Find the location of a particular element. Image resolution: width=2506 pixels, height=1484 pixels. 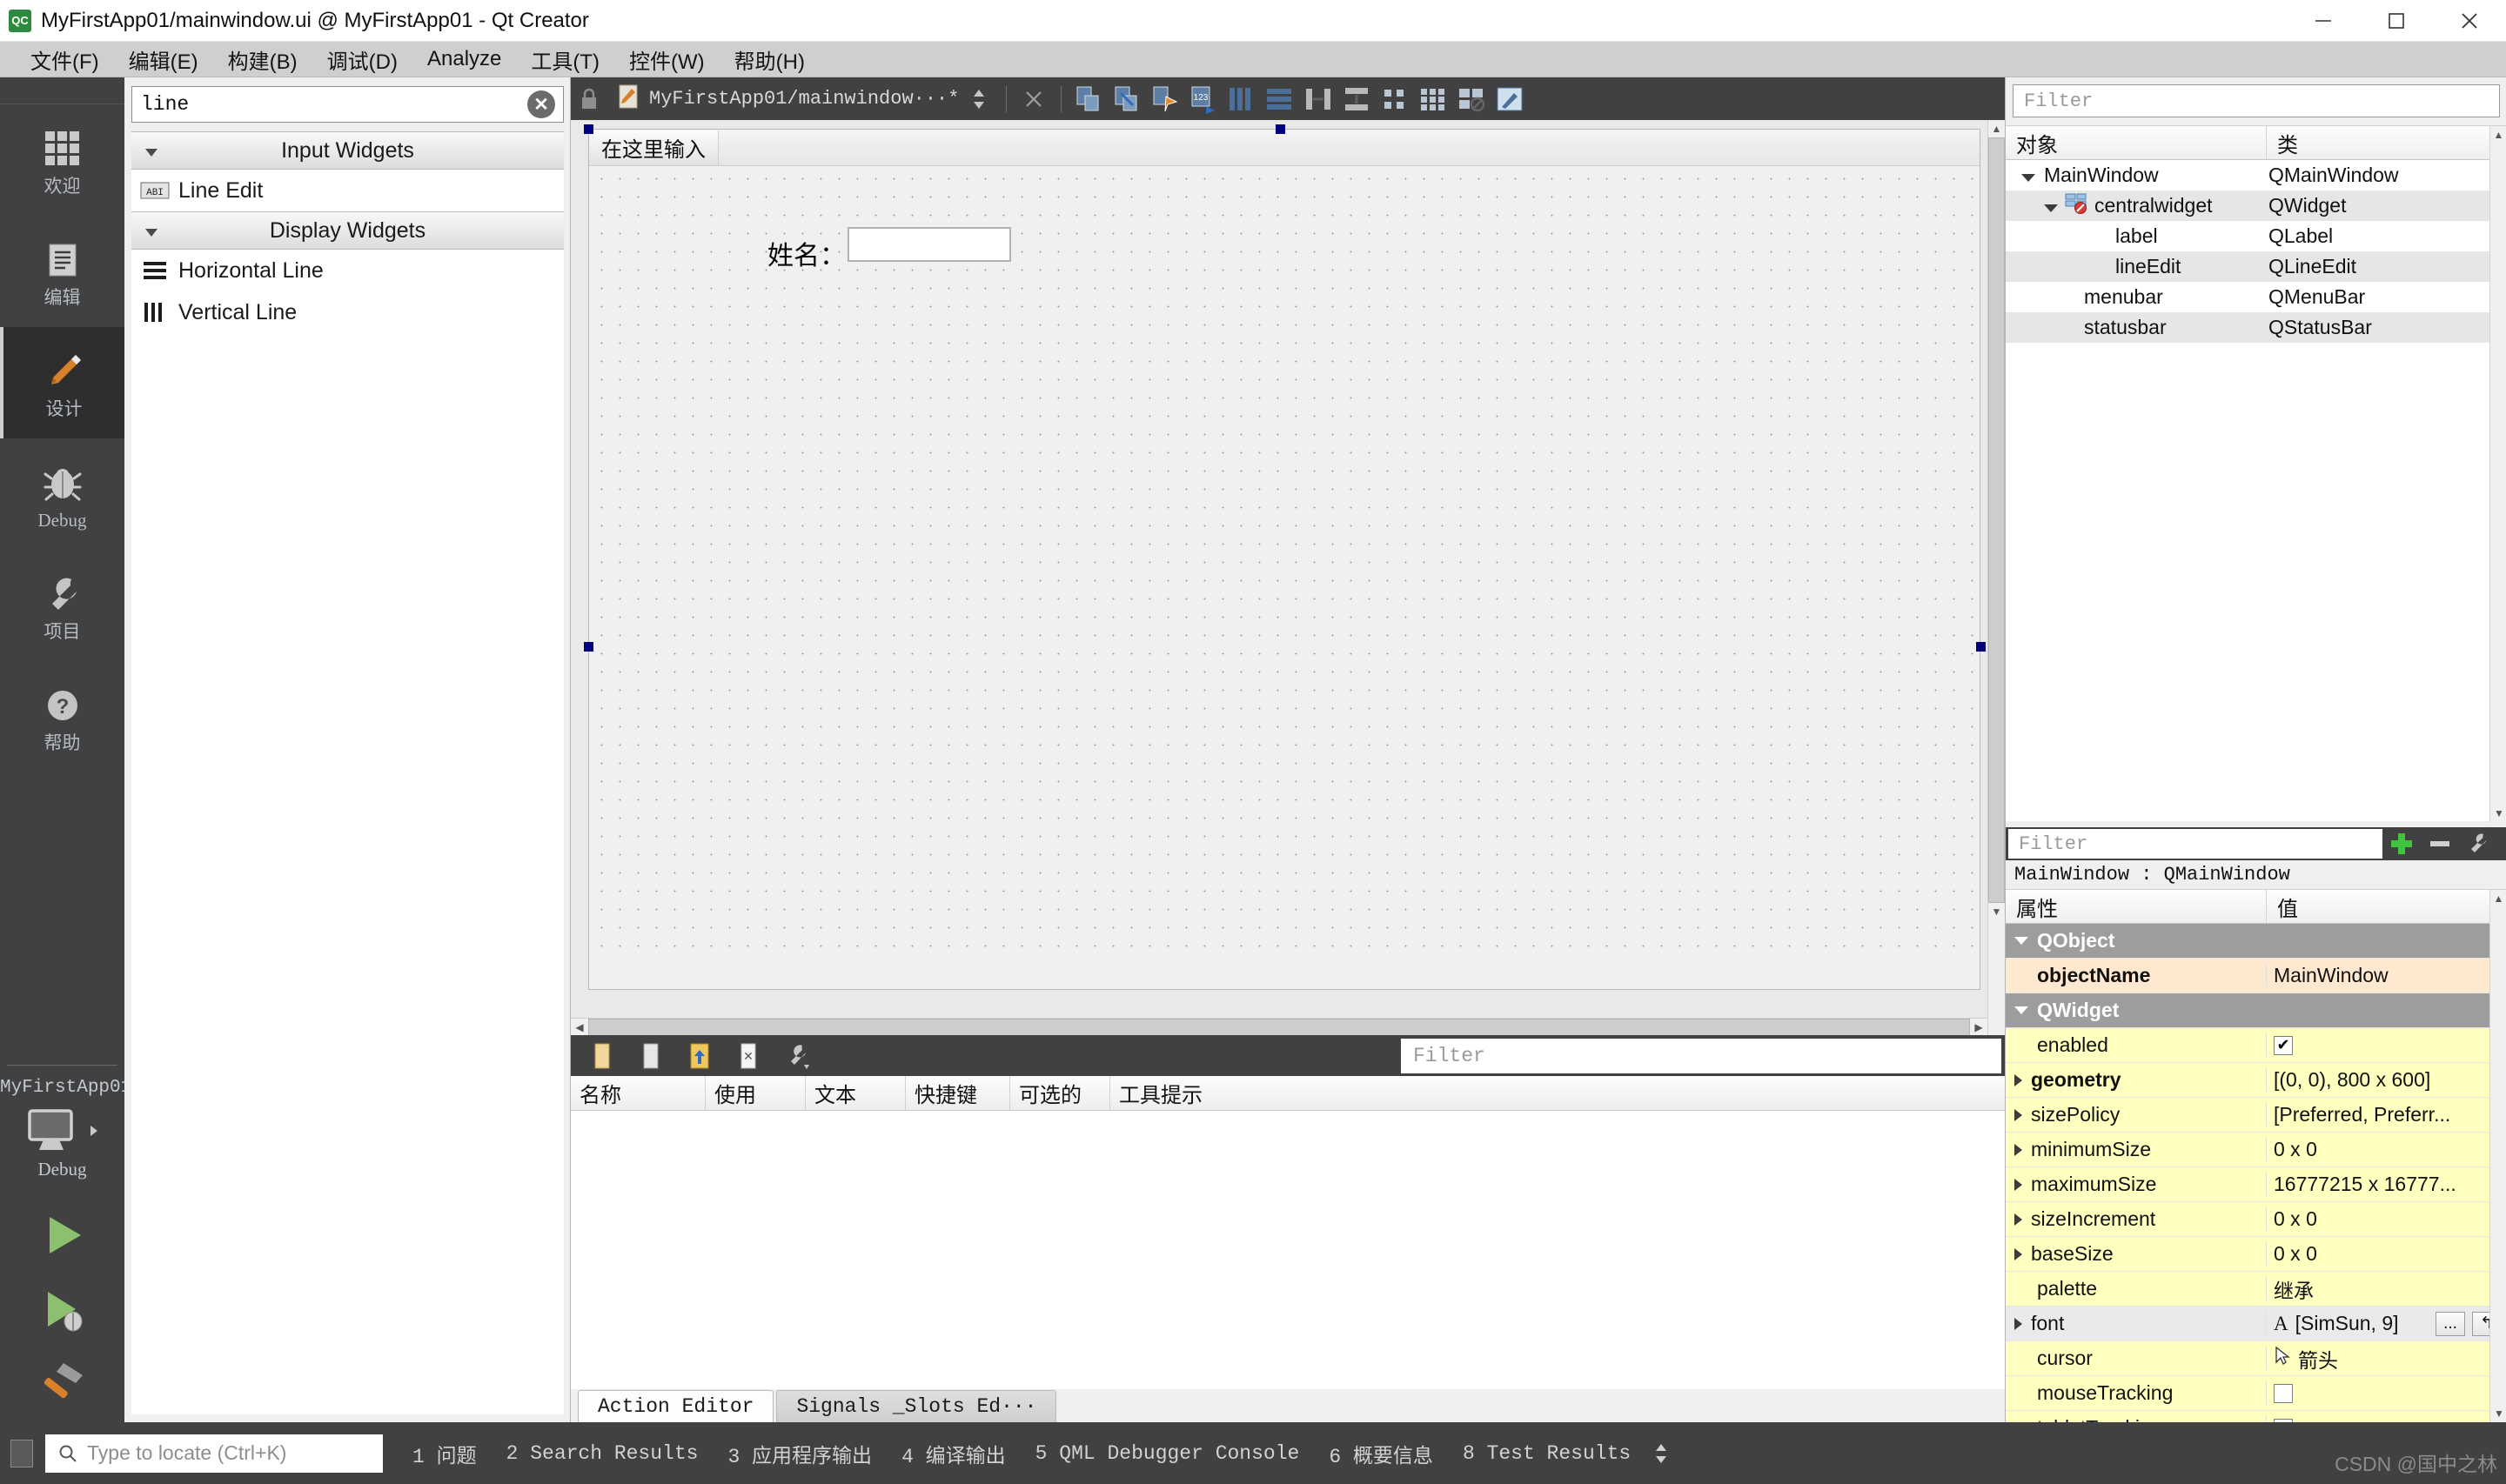

adjust-size-icon is located at coordinates (1509, 99).